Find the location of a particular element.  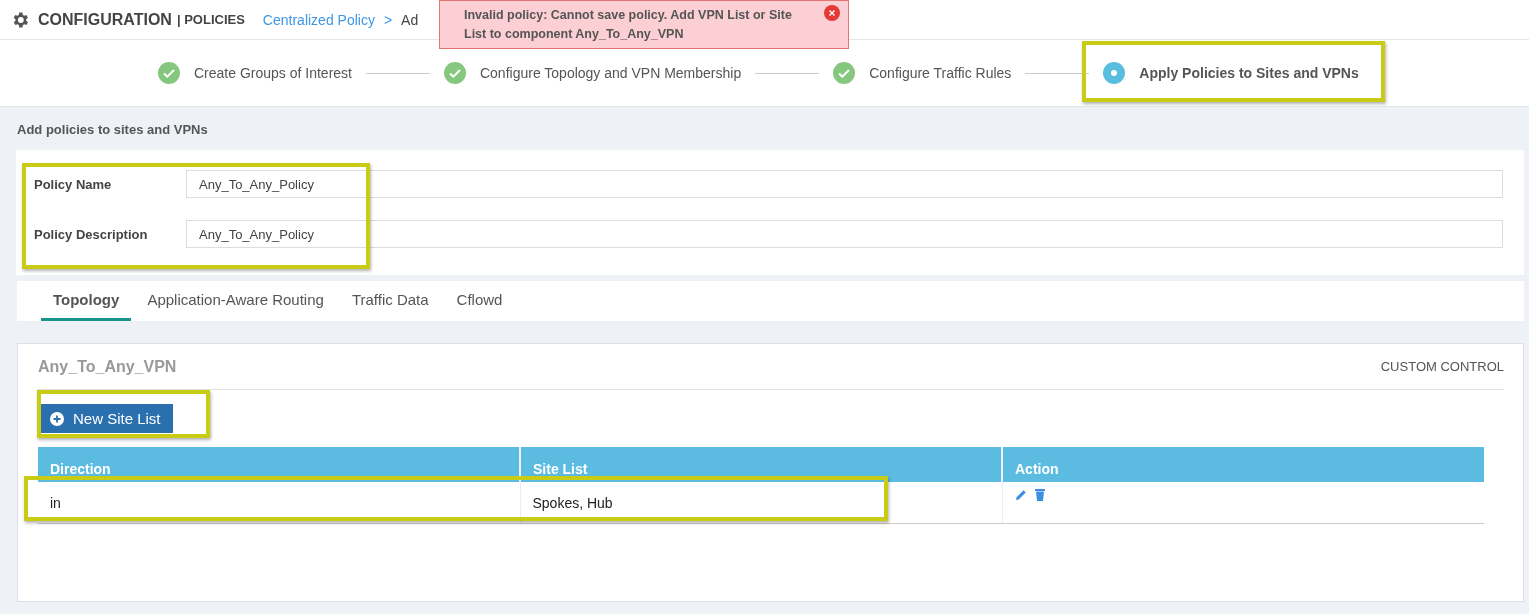

column-header: Site List is located at coordinates (761, 464).